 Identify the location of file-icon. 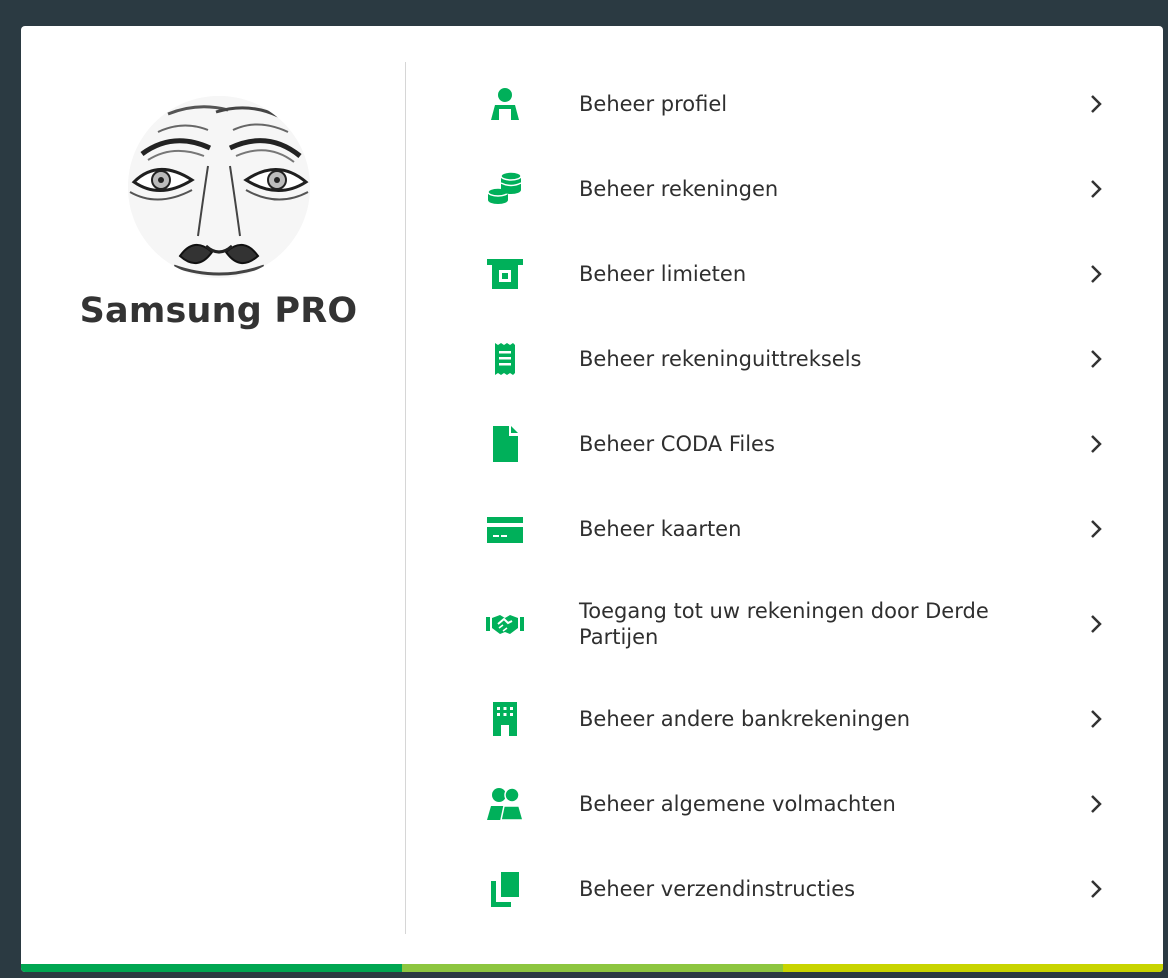
(505, 444).